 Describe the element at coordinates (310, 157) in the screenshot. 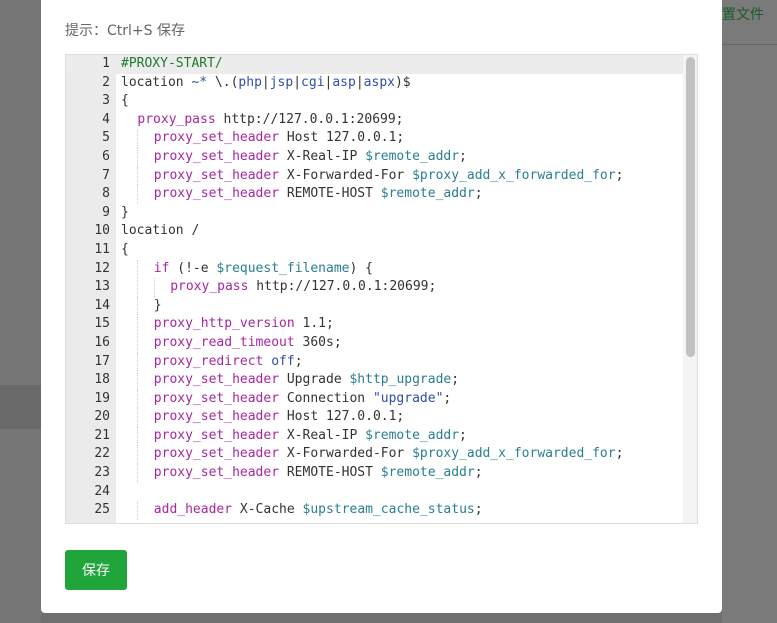

I see `line-code: proxy_set_header X-Real-IP $remote_addr;` at that location.